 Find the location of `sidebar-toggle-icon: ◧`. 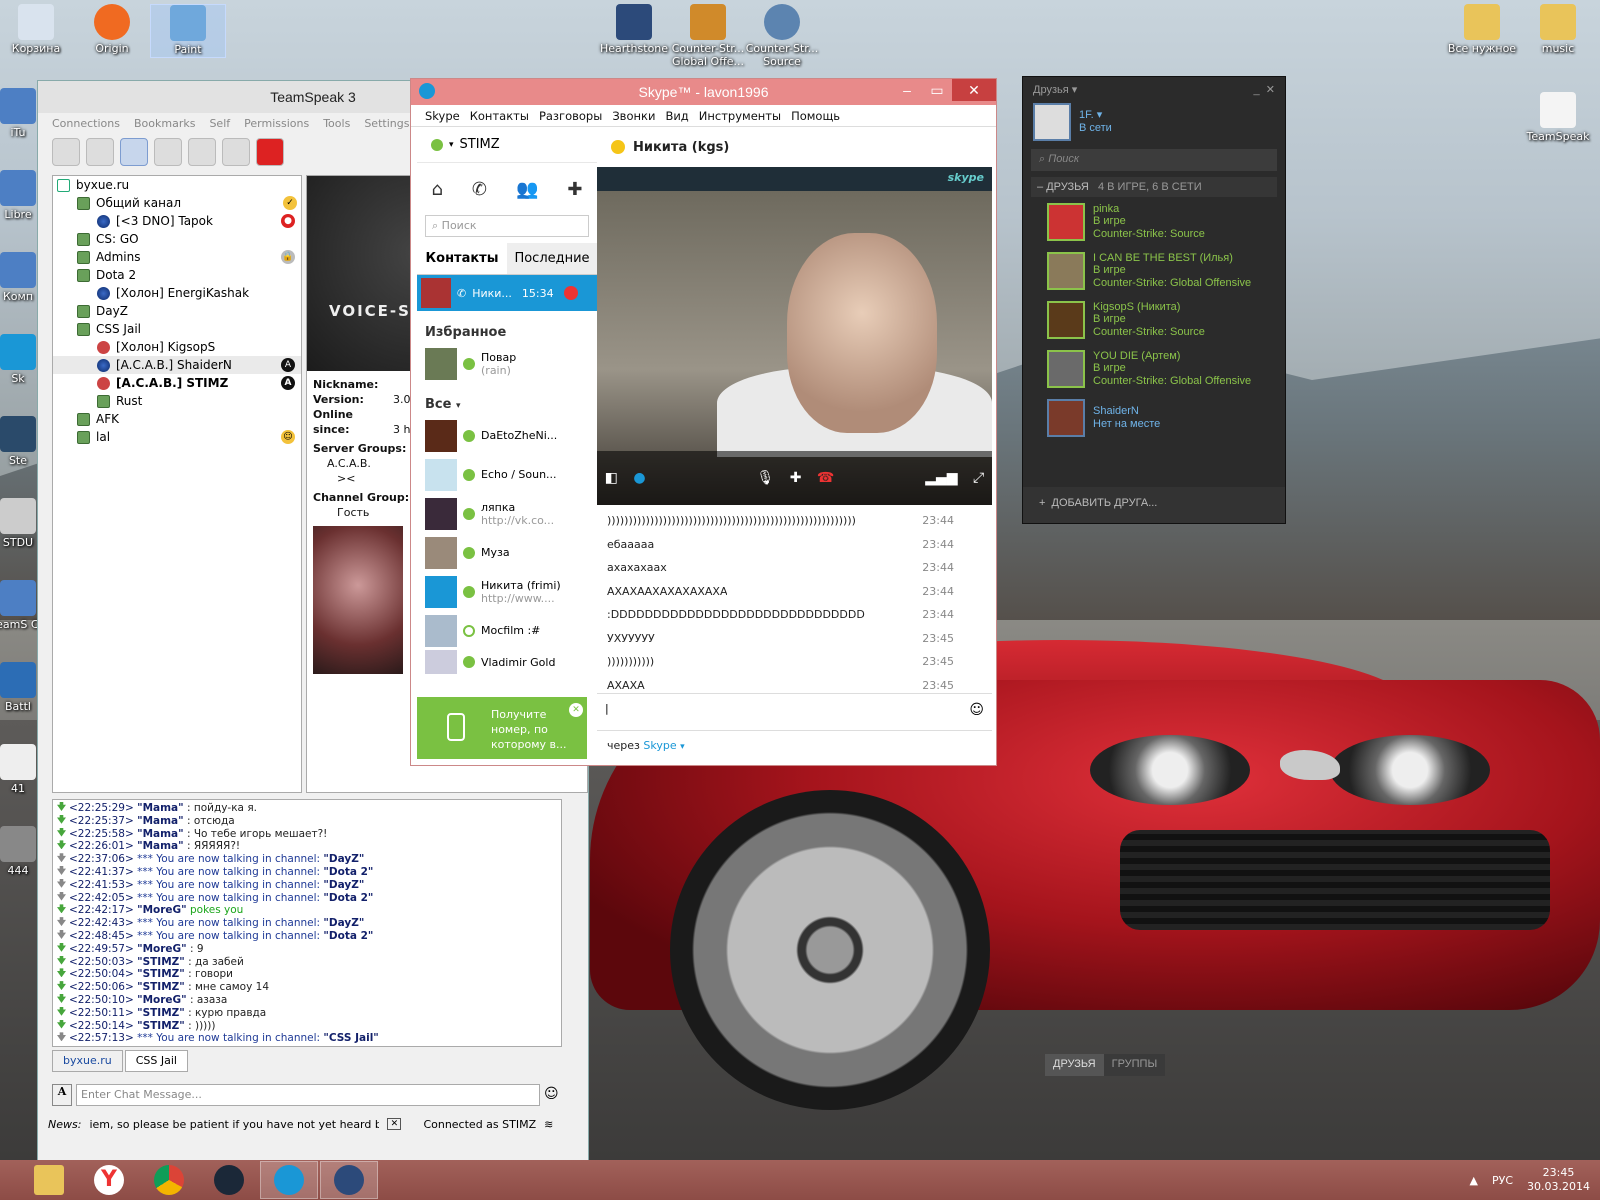

sidebar-toggle-icon: ◧ is located at coordinates (611, 478).